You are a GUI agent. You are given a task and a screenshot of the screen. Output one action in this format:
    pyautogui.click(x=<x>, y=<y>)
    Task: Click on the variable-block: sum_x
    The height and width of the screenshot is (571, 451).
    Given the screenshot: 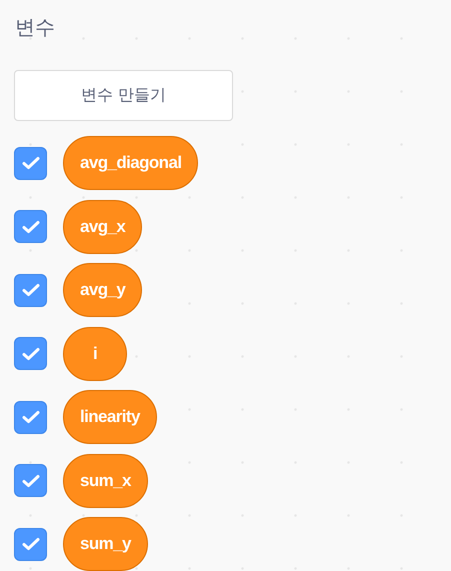 What is the action you would take?
    pyautogui.click(x=105, y=481)
    